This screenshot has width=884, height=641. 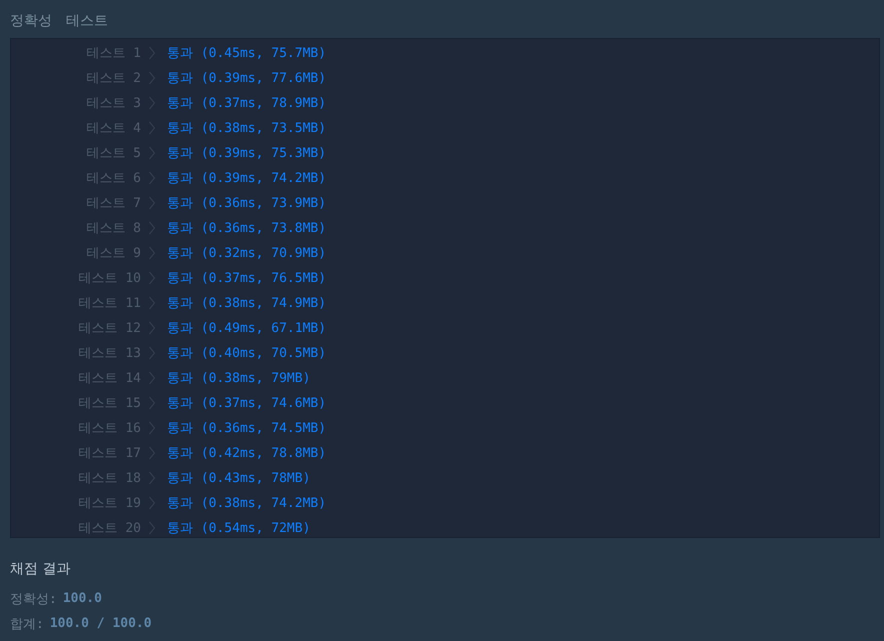 What do you see at coordinates (246, 503) in the screenshot?
I see `test-result: 통과 (0.38ms, 74.2MB)` at bounding box center [246, 503].